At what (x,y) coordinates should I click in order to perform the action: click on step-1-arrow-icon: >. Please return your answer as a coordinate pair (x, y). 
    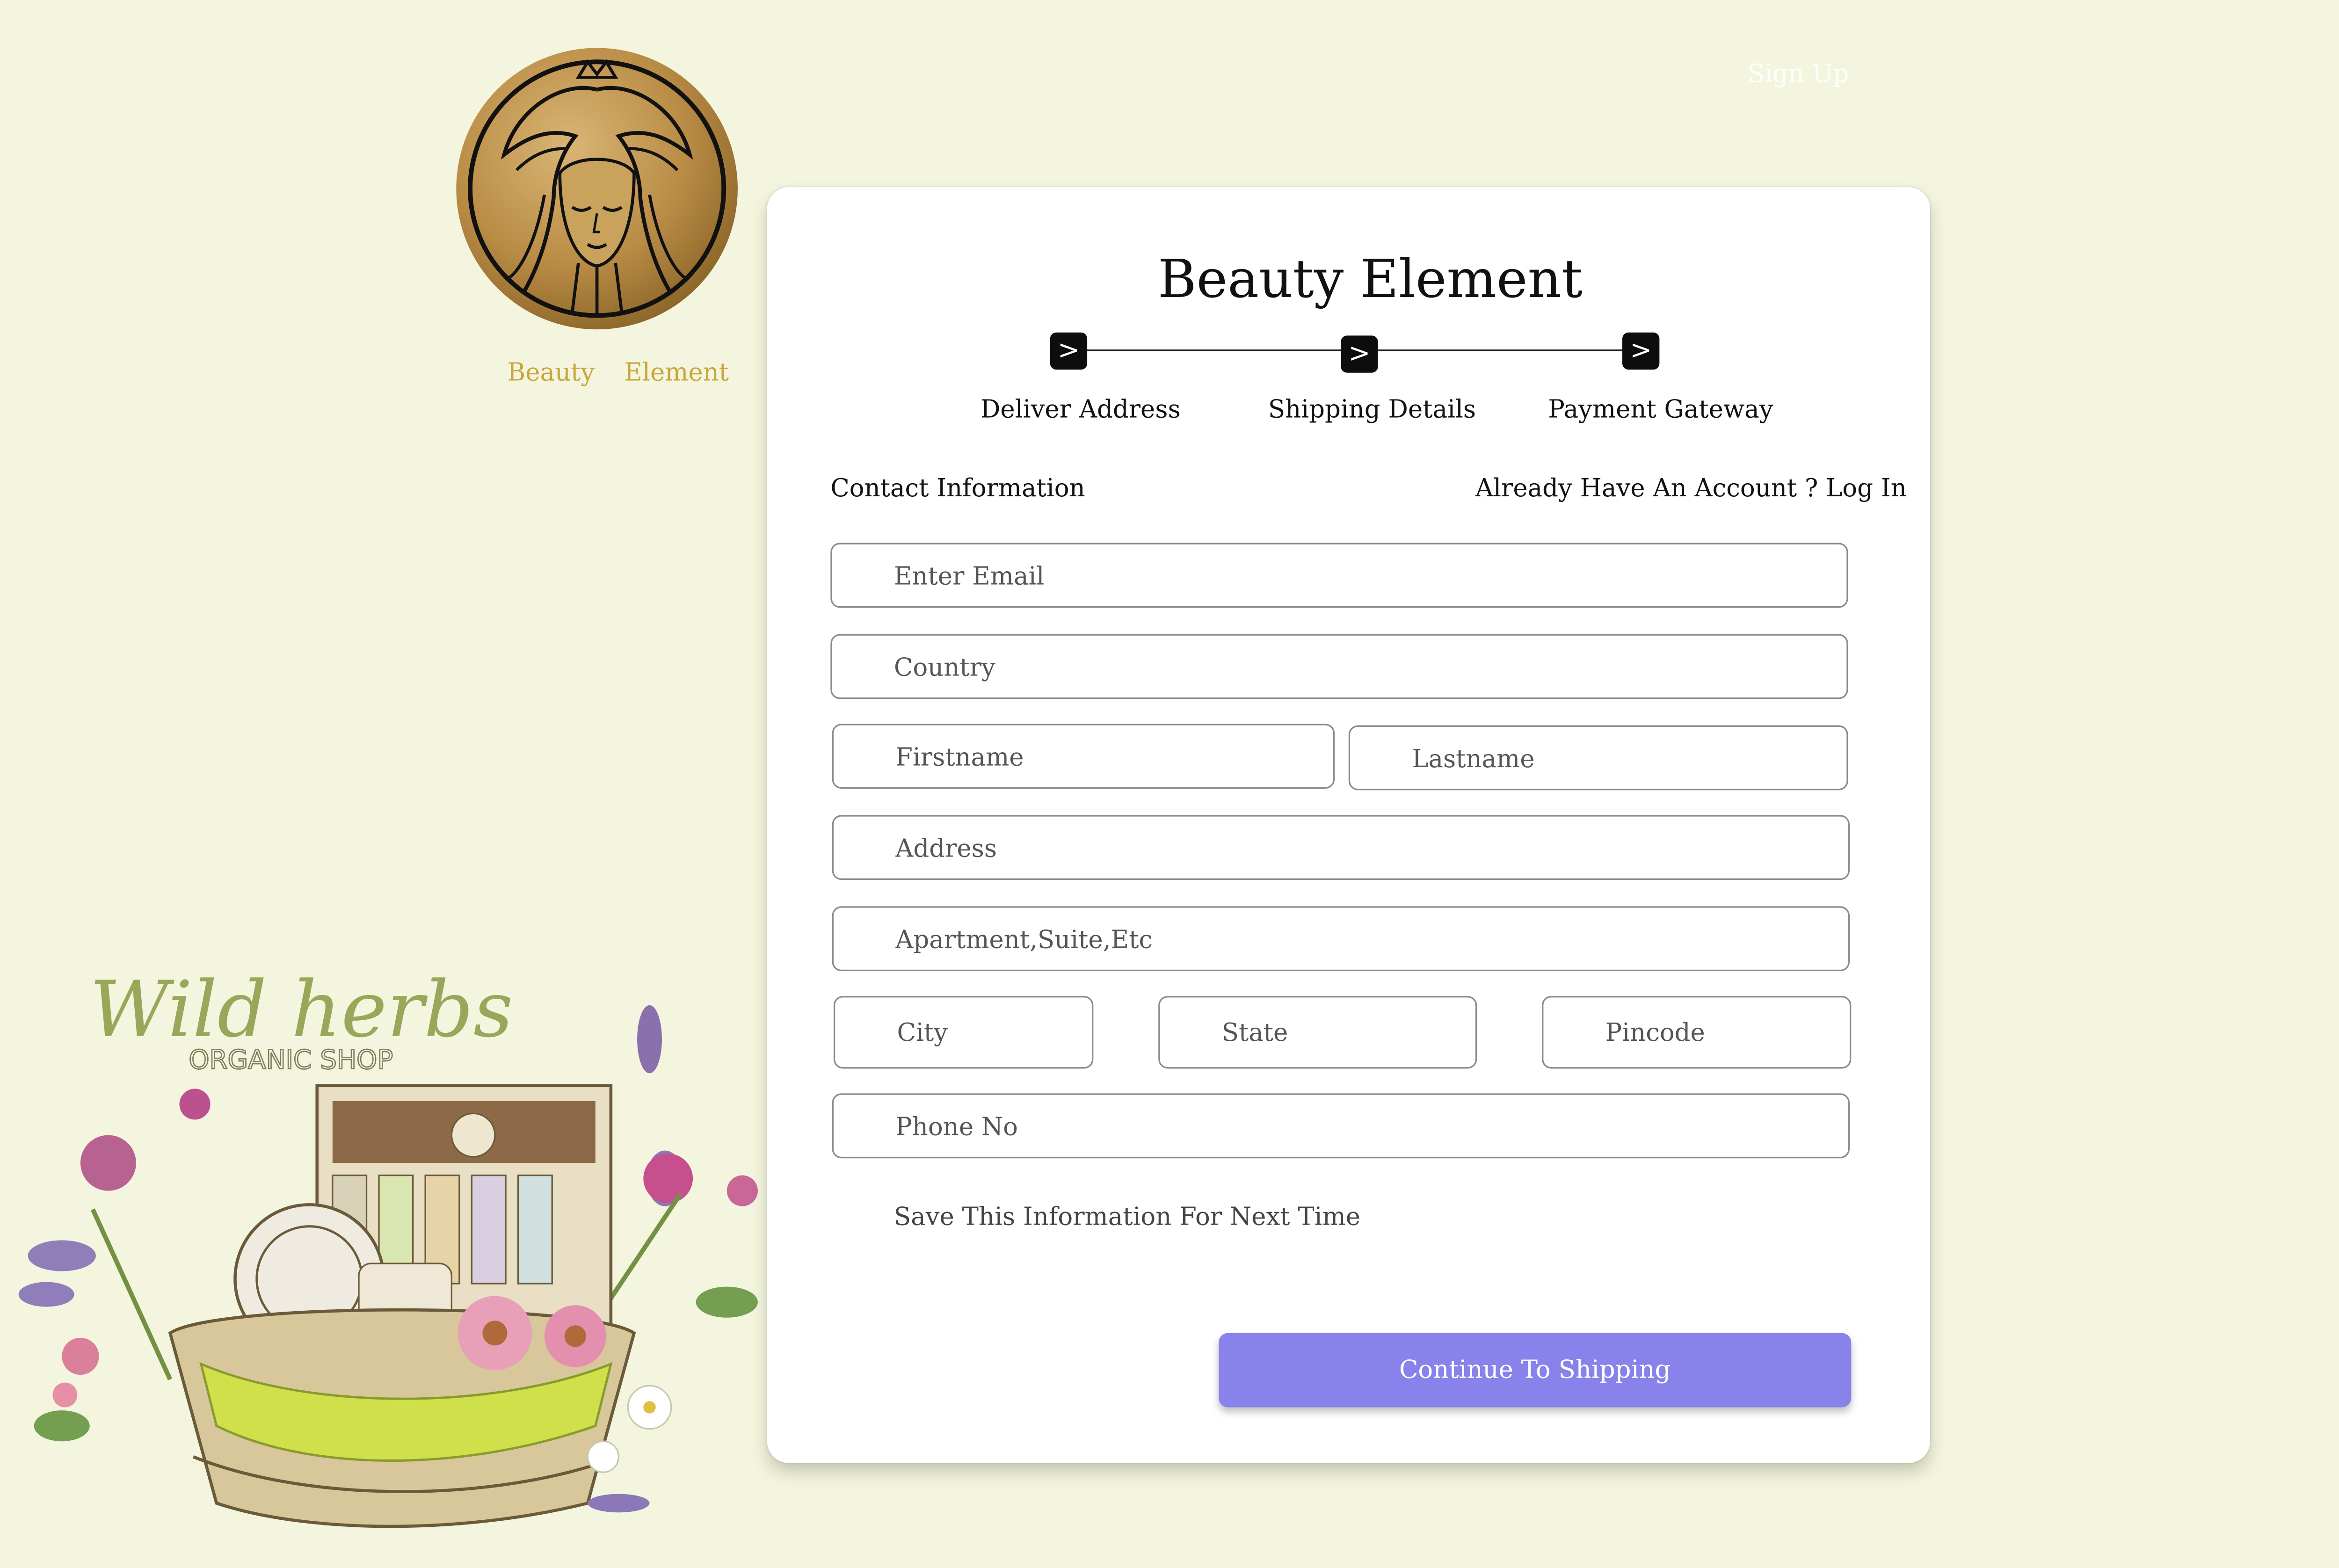
    Looking at the image, I should click on (1069, 351).